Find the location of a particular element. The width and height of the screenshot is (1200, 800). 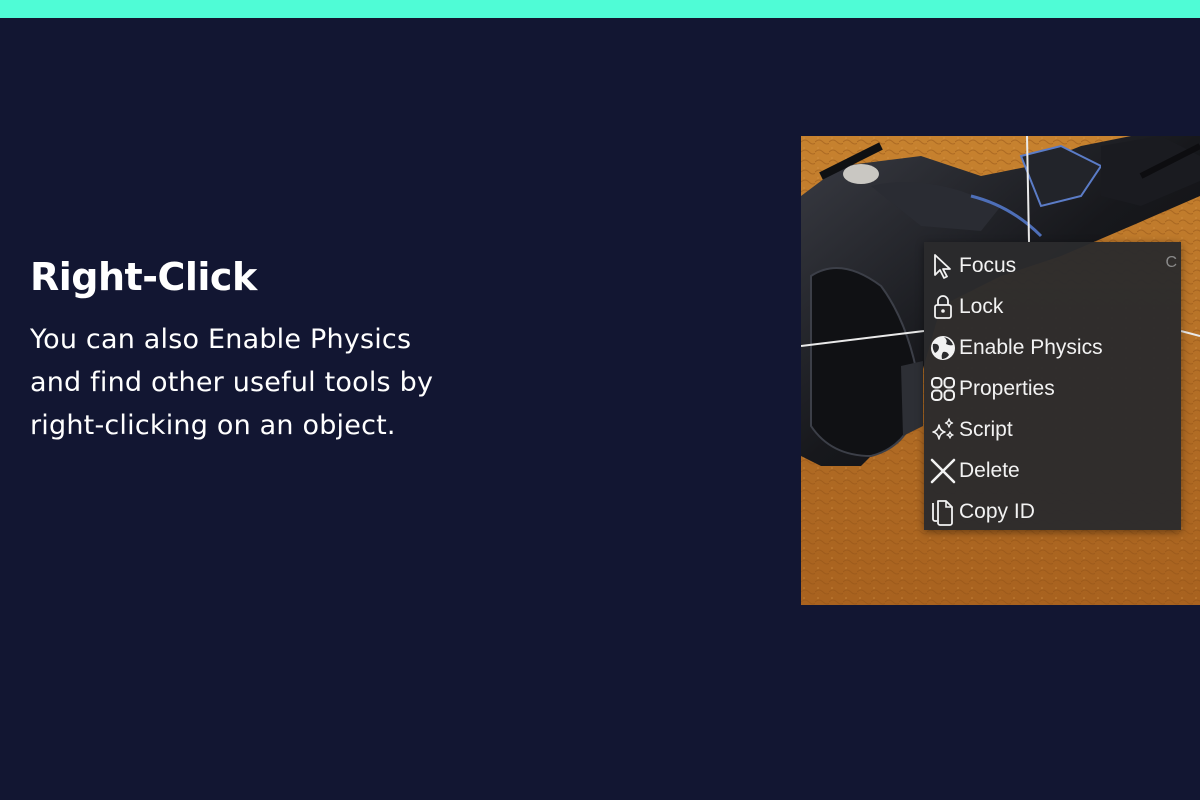

description-line: and find other useful tools by is located at coordinates (232, 382).